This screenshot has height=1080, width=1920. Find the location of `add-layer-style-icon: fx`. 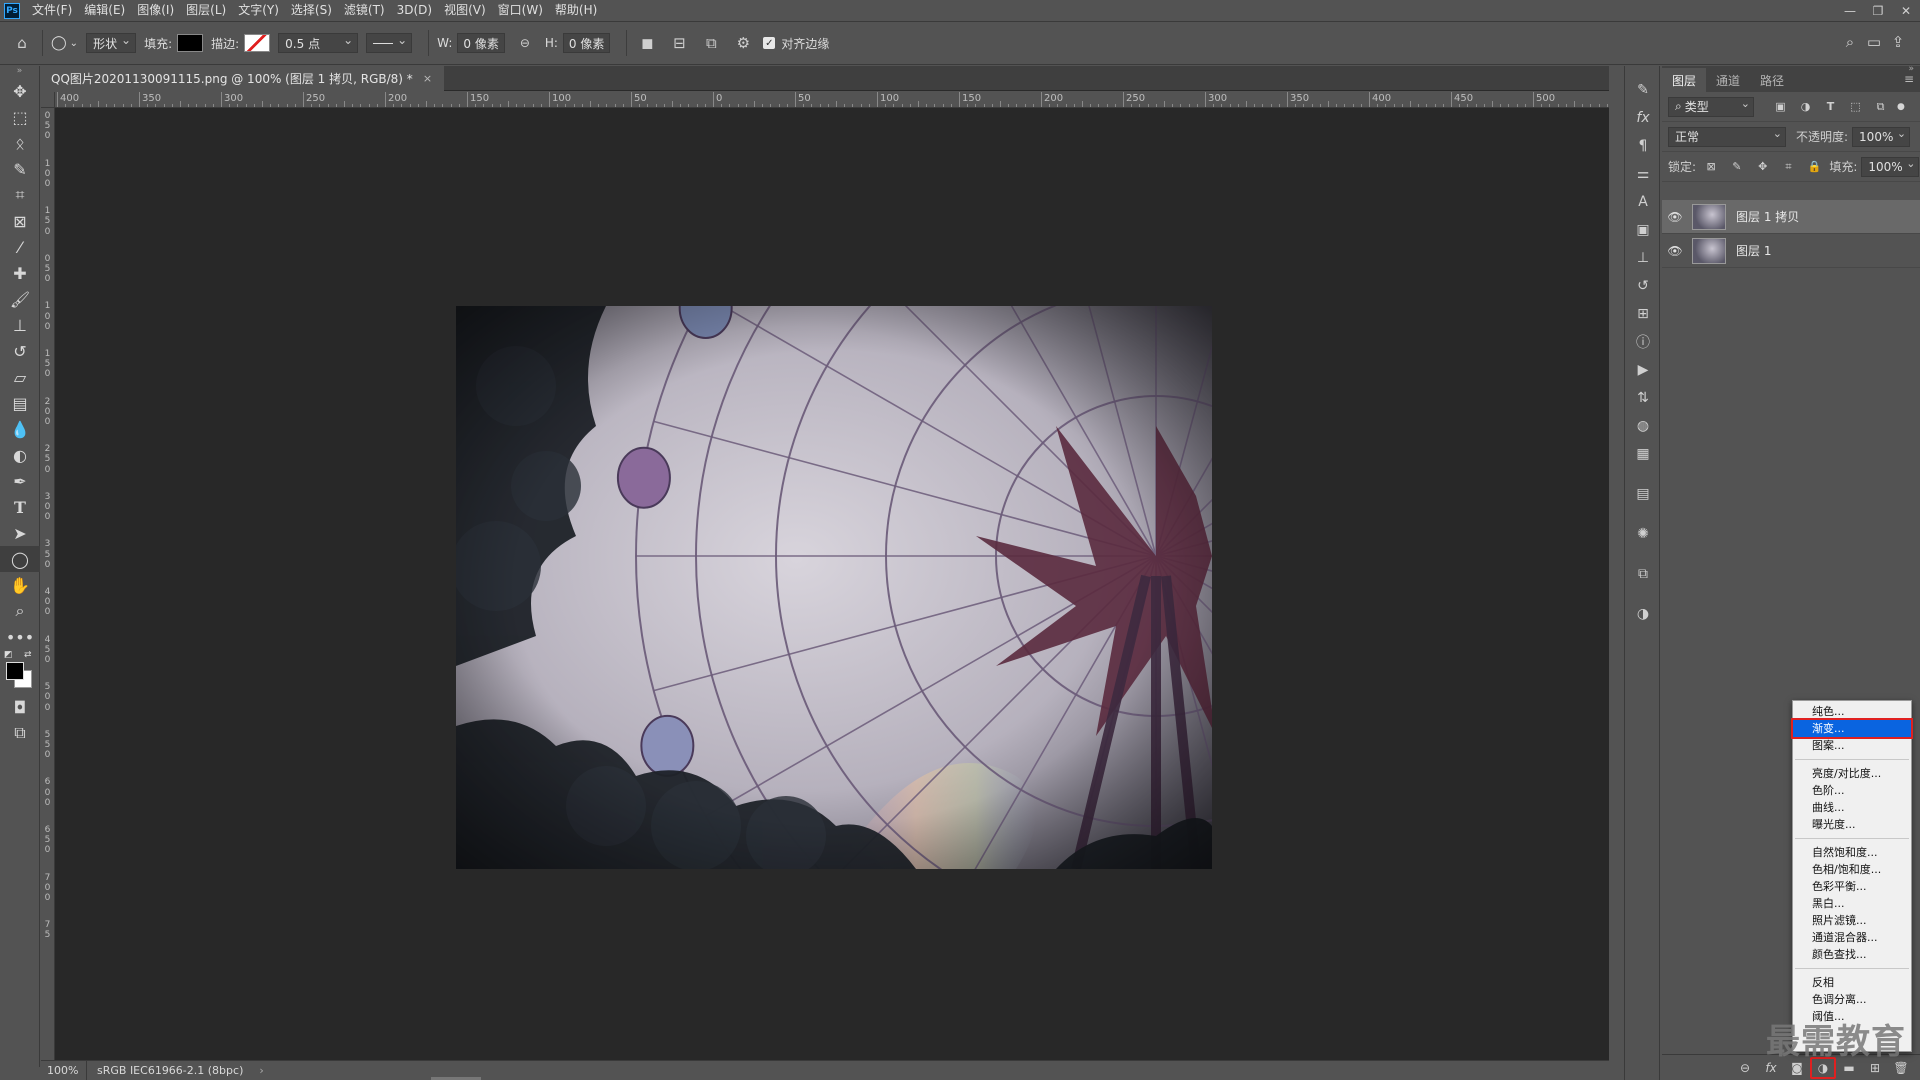

add-layer-style-icon: fx is located at coordinates (1771, 1068).